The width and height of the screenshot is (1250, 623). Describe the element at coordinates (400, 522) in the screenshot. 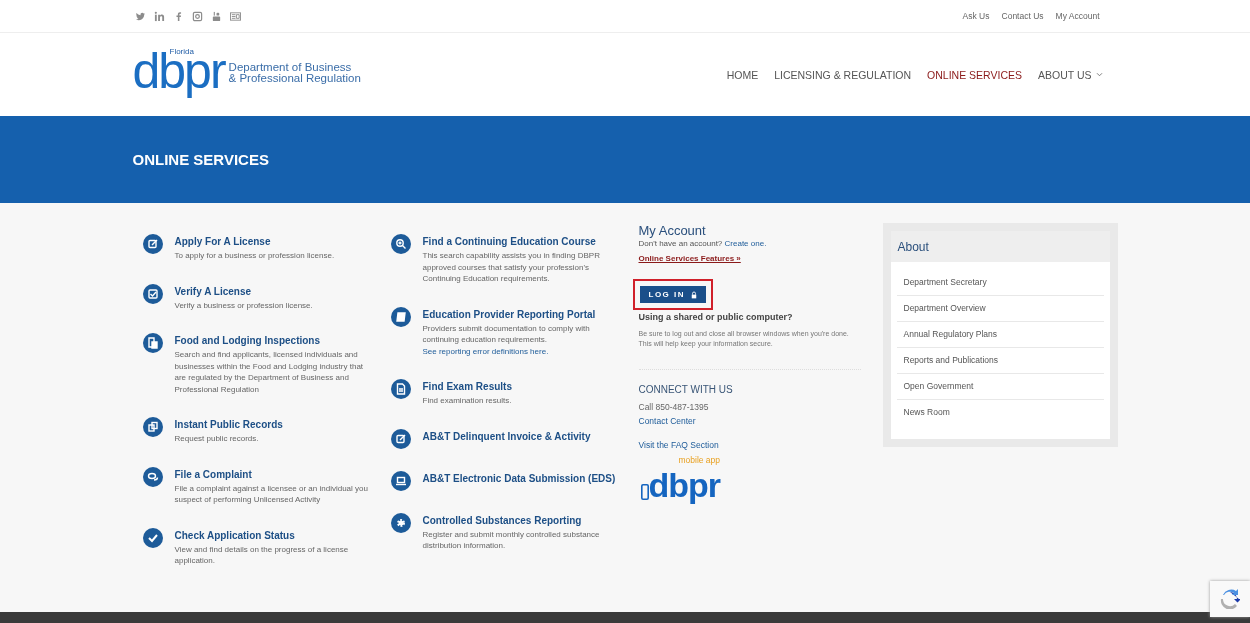

I see `settings-icon` at that location.